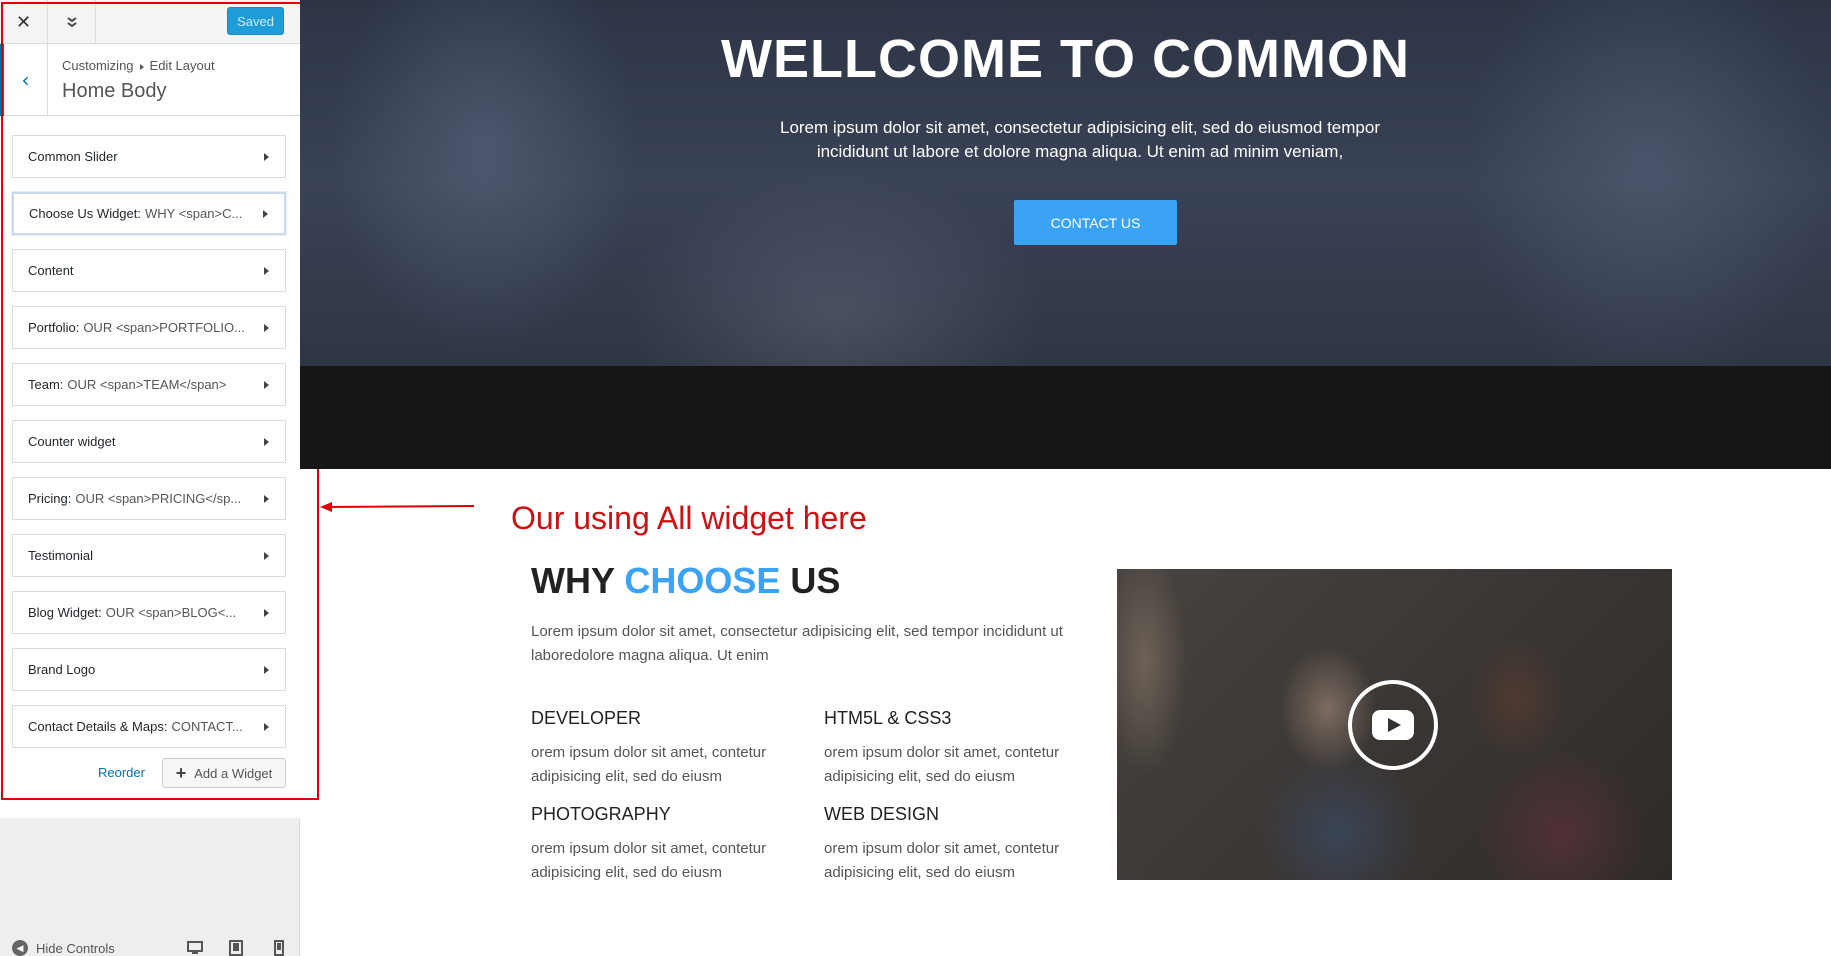  I want to click on tablet-icon, so click(236, 948).